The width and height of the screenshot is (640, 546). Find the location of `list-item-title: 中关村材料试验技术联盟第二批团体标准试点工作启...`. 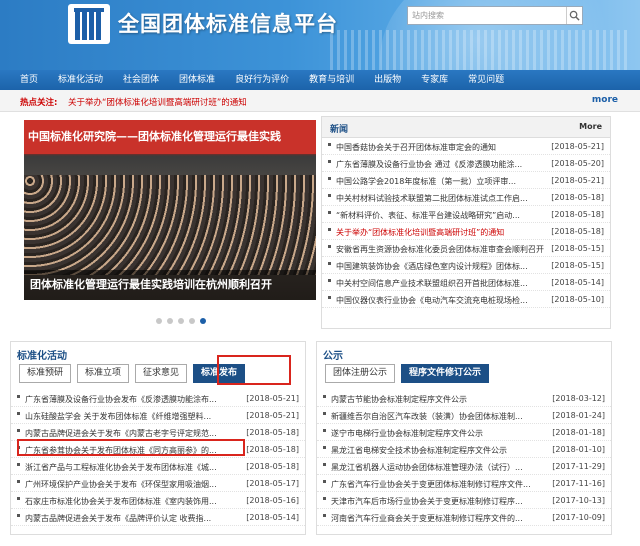

list-item-title: 中关村材料试验技术联盟第二批团体标准试点工作启... is located at coordinates (440, 198).